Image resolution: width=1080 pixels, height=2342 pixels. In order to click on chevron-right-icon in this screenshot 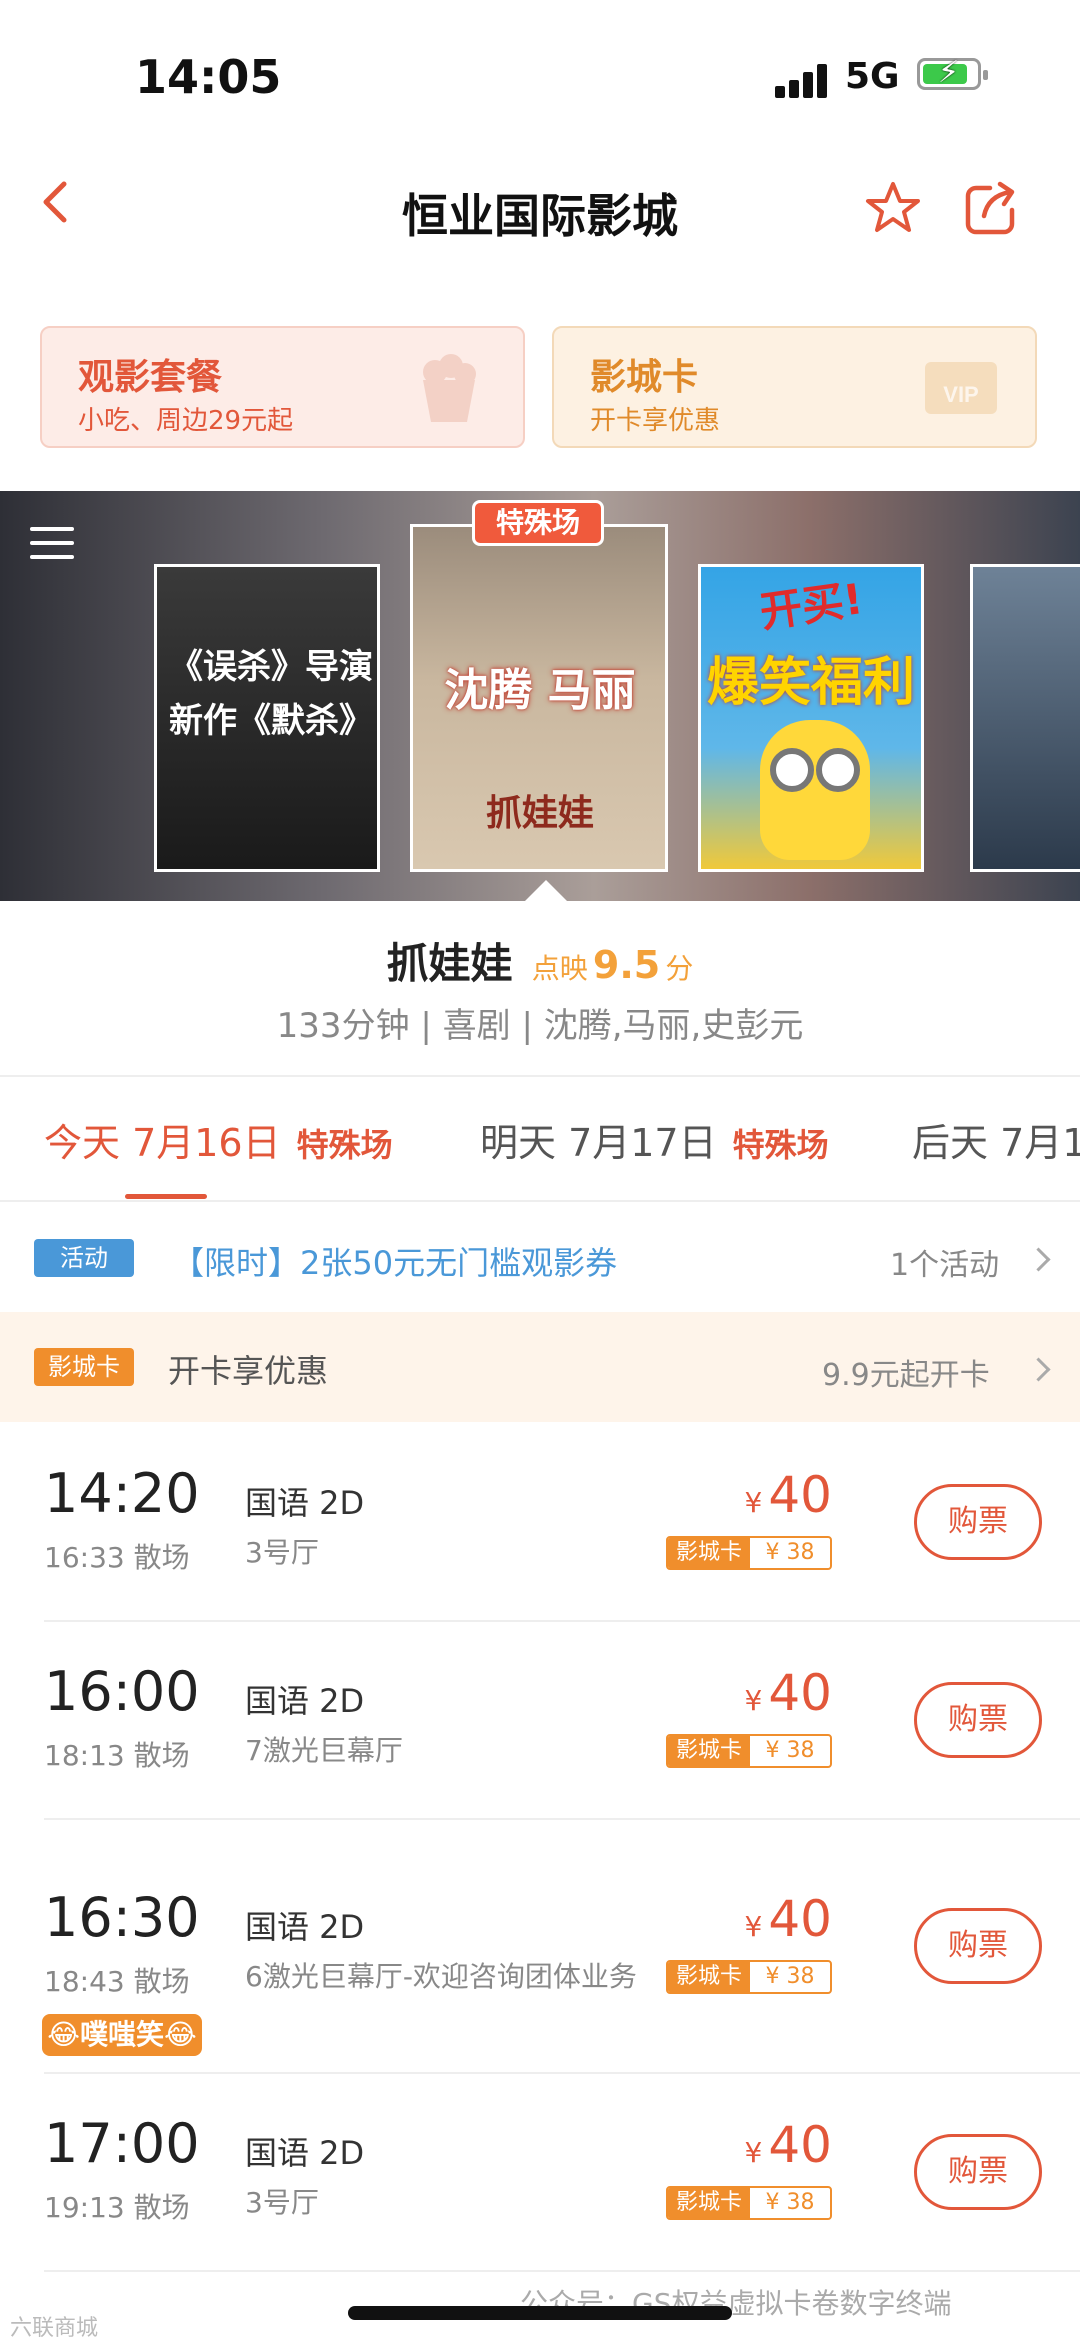, I will do `click(1038, 1259)`.